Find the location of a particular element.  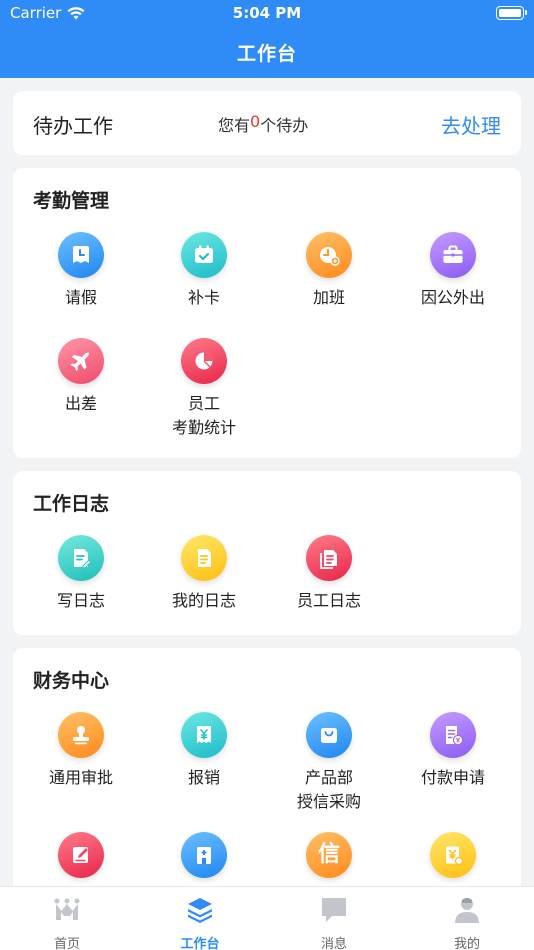

briefcase-icon is located at coordinates (453, 255).